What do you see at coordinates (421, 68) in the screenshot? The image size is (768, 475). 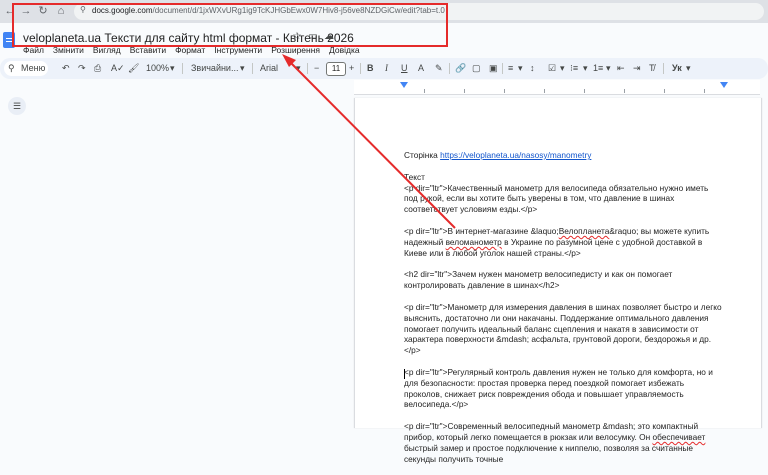 I see `text-color-icon: A` at bounding box center [421, 68].